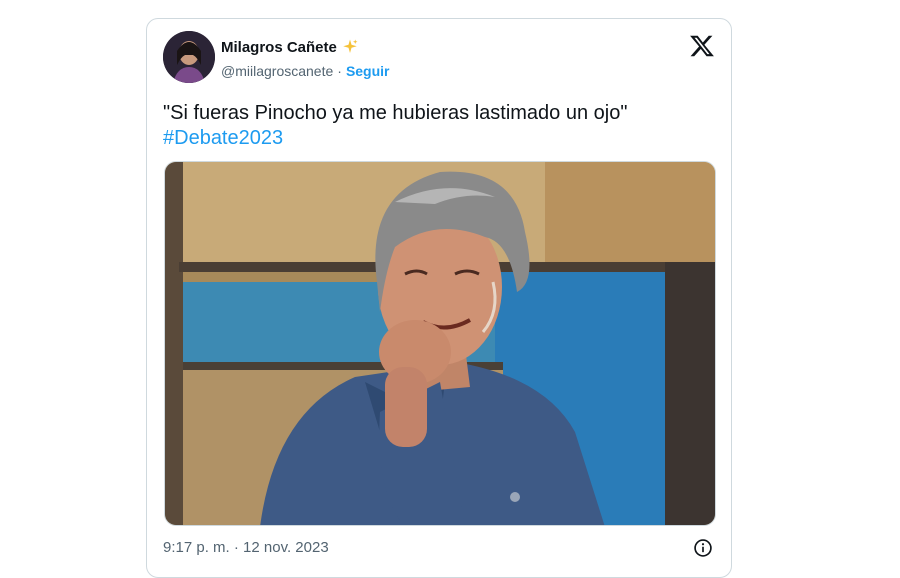 This screenshot has height=578, width=900. I want to click on info-icon, so click(703, 548).